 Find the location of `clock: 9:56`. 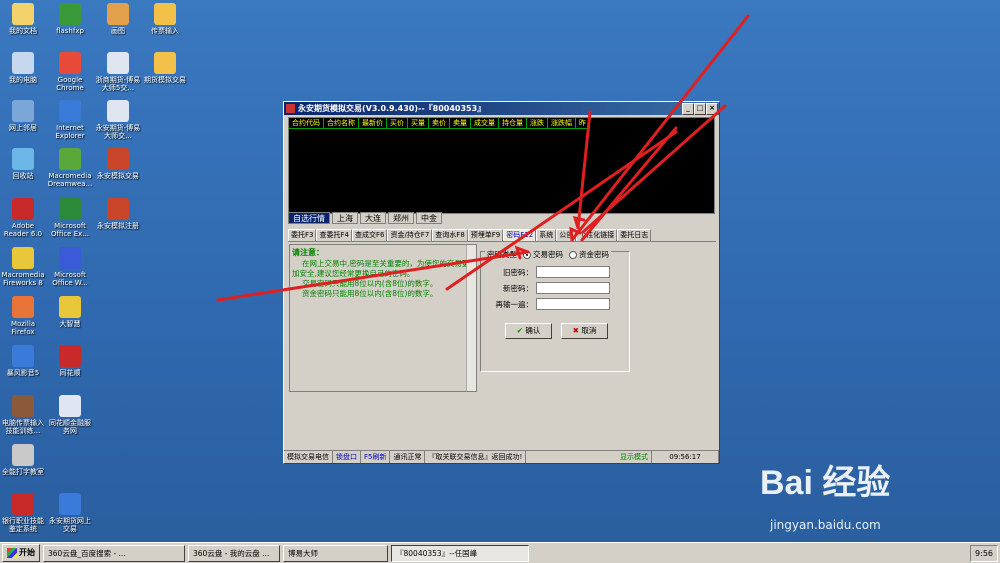

clock: 9:56 is located at coordinates (984, 553).